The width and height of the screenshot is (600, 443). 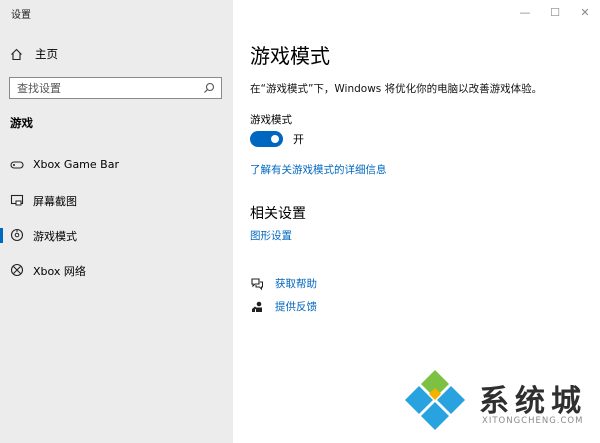 What do you see at coordinates (17, 270) in the screenshot?
I see `xbox-icon` at bounding box center [17, 270].